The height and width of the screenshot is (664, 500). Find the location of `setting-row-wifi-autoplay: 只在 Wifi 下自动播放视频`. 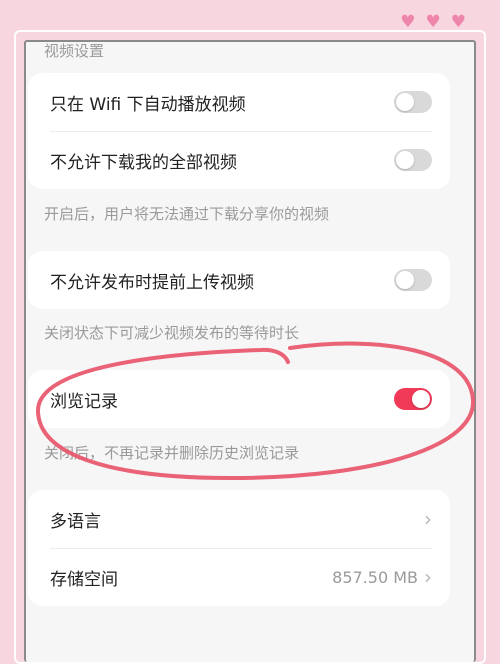

setting-row-wifi-autoplay: 只在 Wifi 下自动播放视频 is located at coordinates (239, 102).